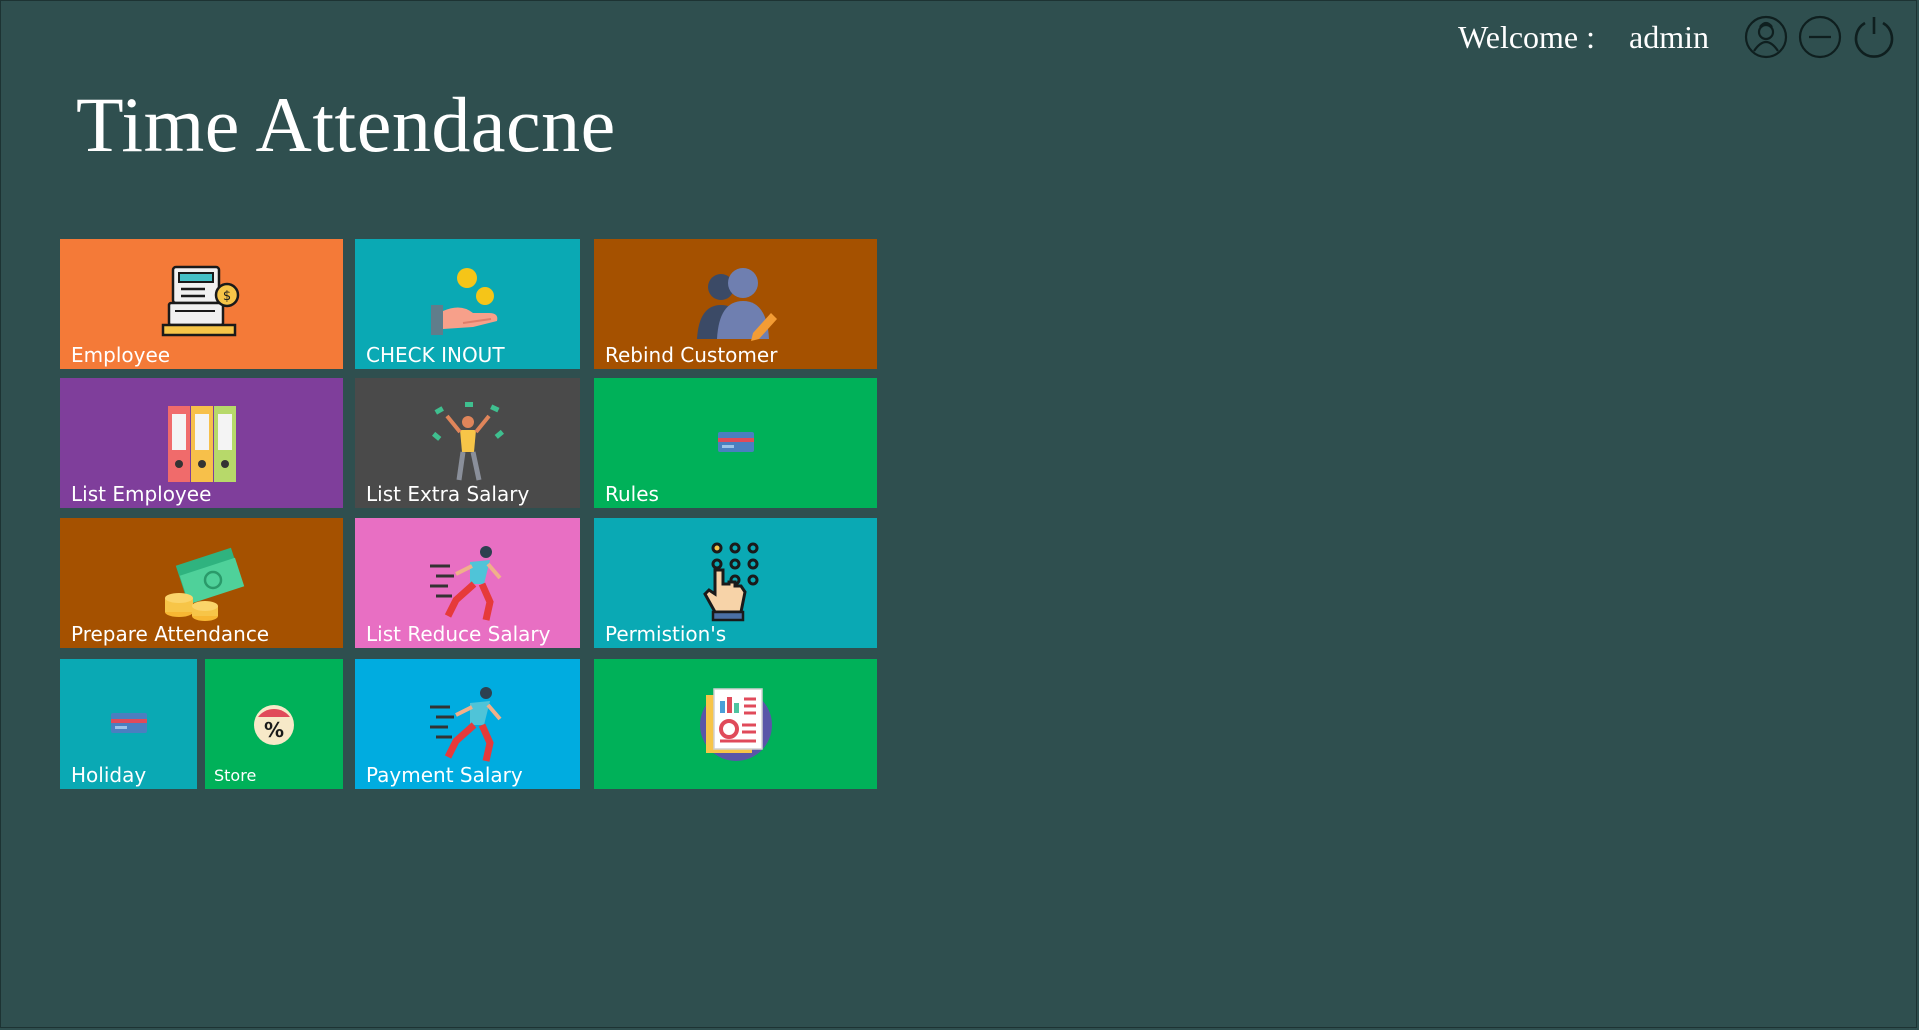 This screenshot has height=1030, width=1919. I want to click on report-icon, so click(735, 724).